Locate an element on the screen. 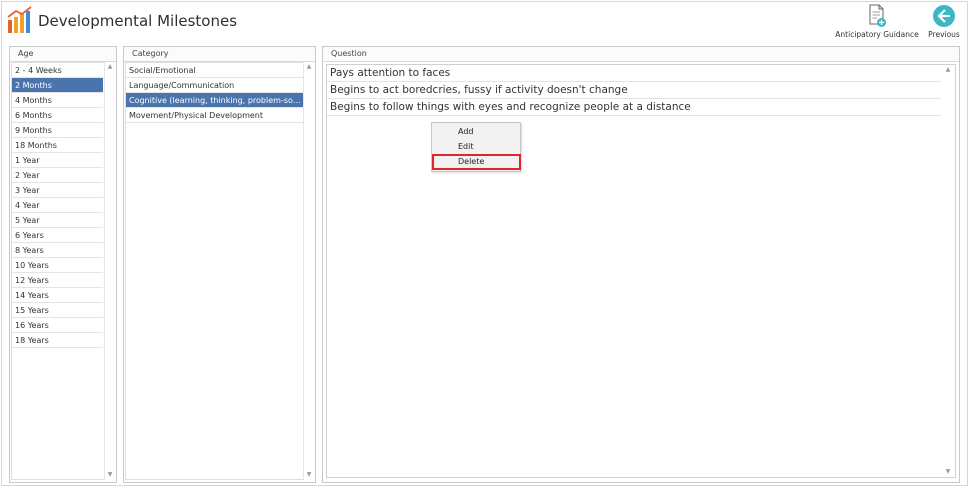 This screenshot has height=488, width=970. age-item: 3 Year is located at coordinates (57, 190).